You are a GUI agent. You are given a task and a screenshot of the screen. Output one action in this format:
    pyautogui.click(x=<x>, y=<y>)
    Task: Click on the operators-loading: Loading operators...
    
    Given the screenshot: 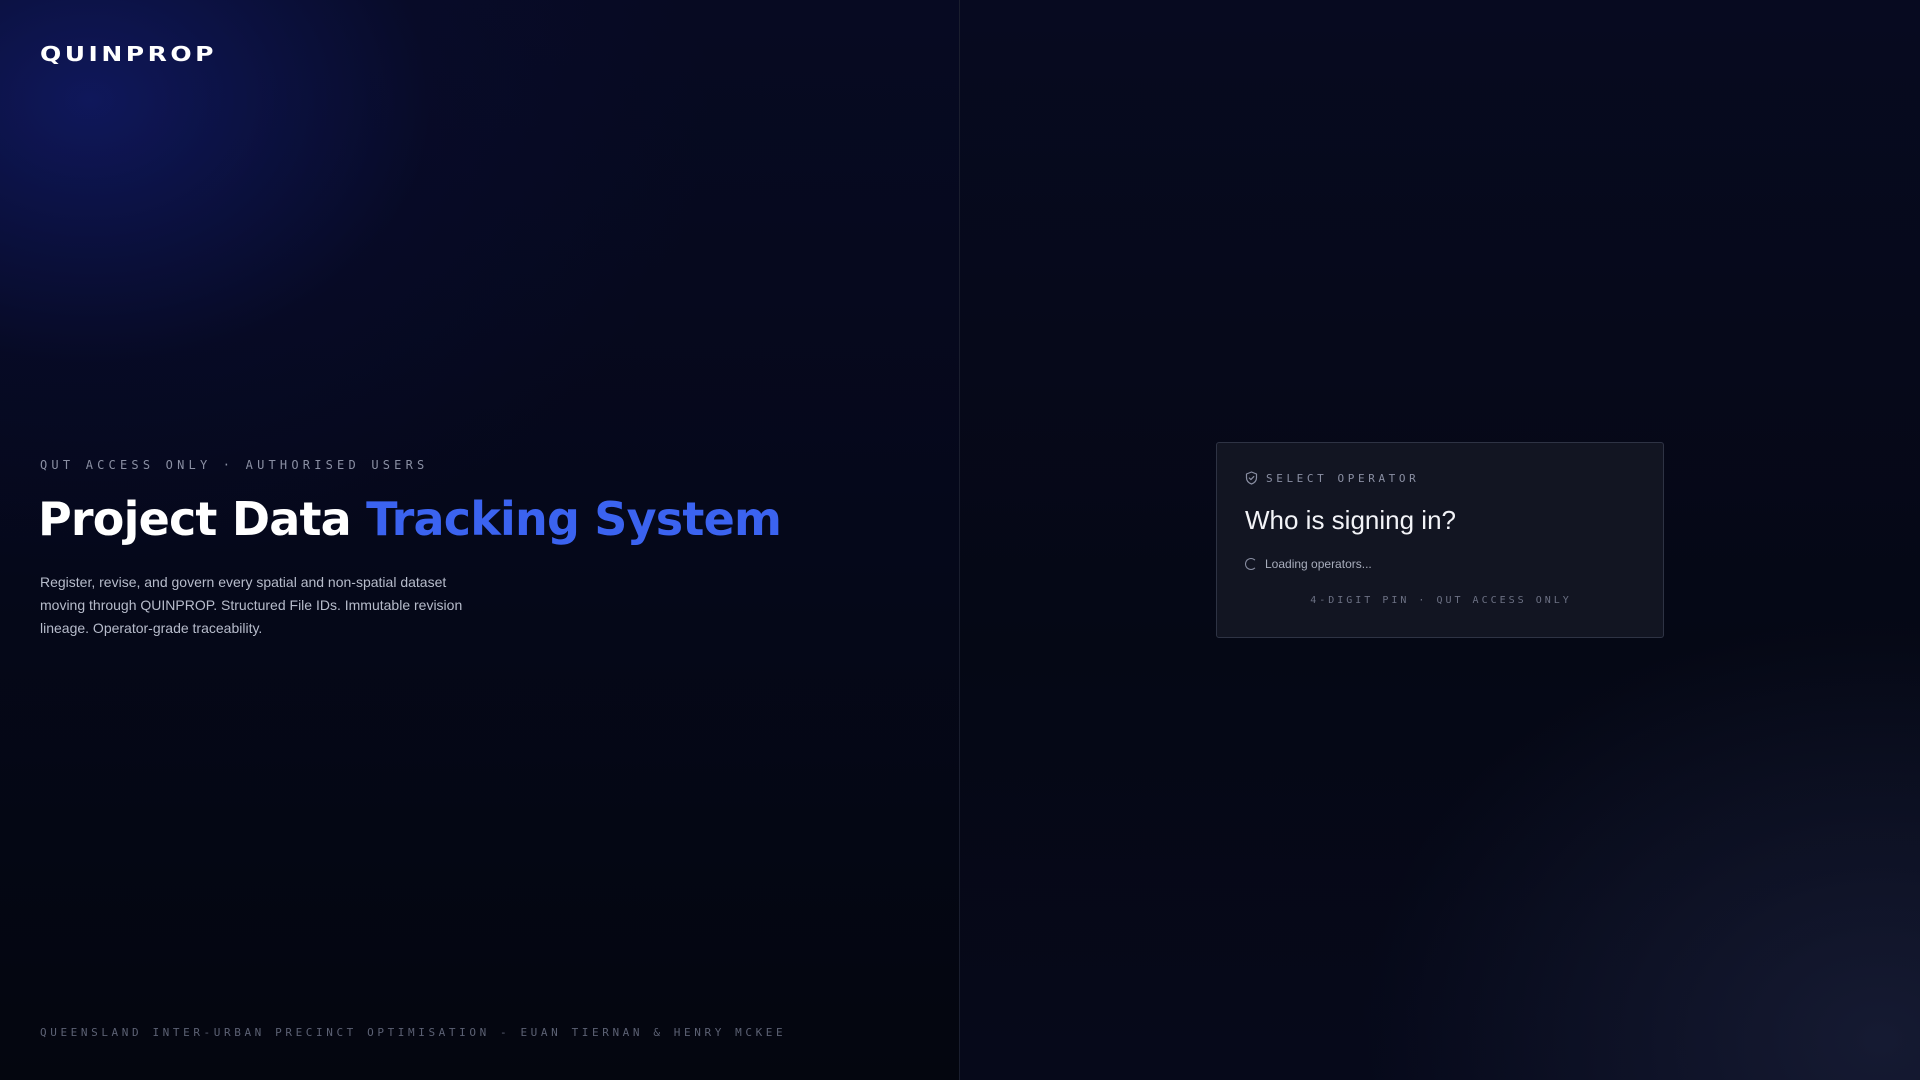 What is the action you would take?
    pyautogui.click(x=1308, y=564)
    